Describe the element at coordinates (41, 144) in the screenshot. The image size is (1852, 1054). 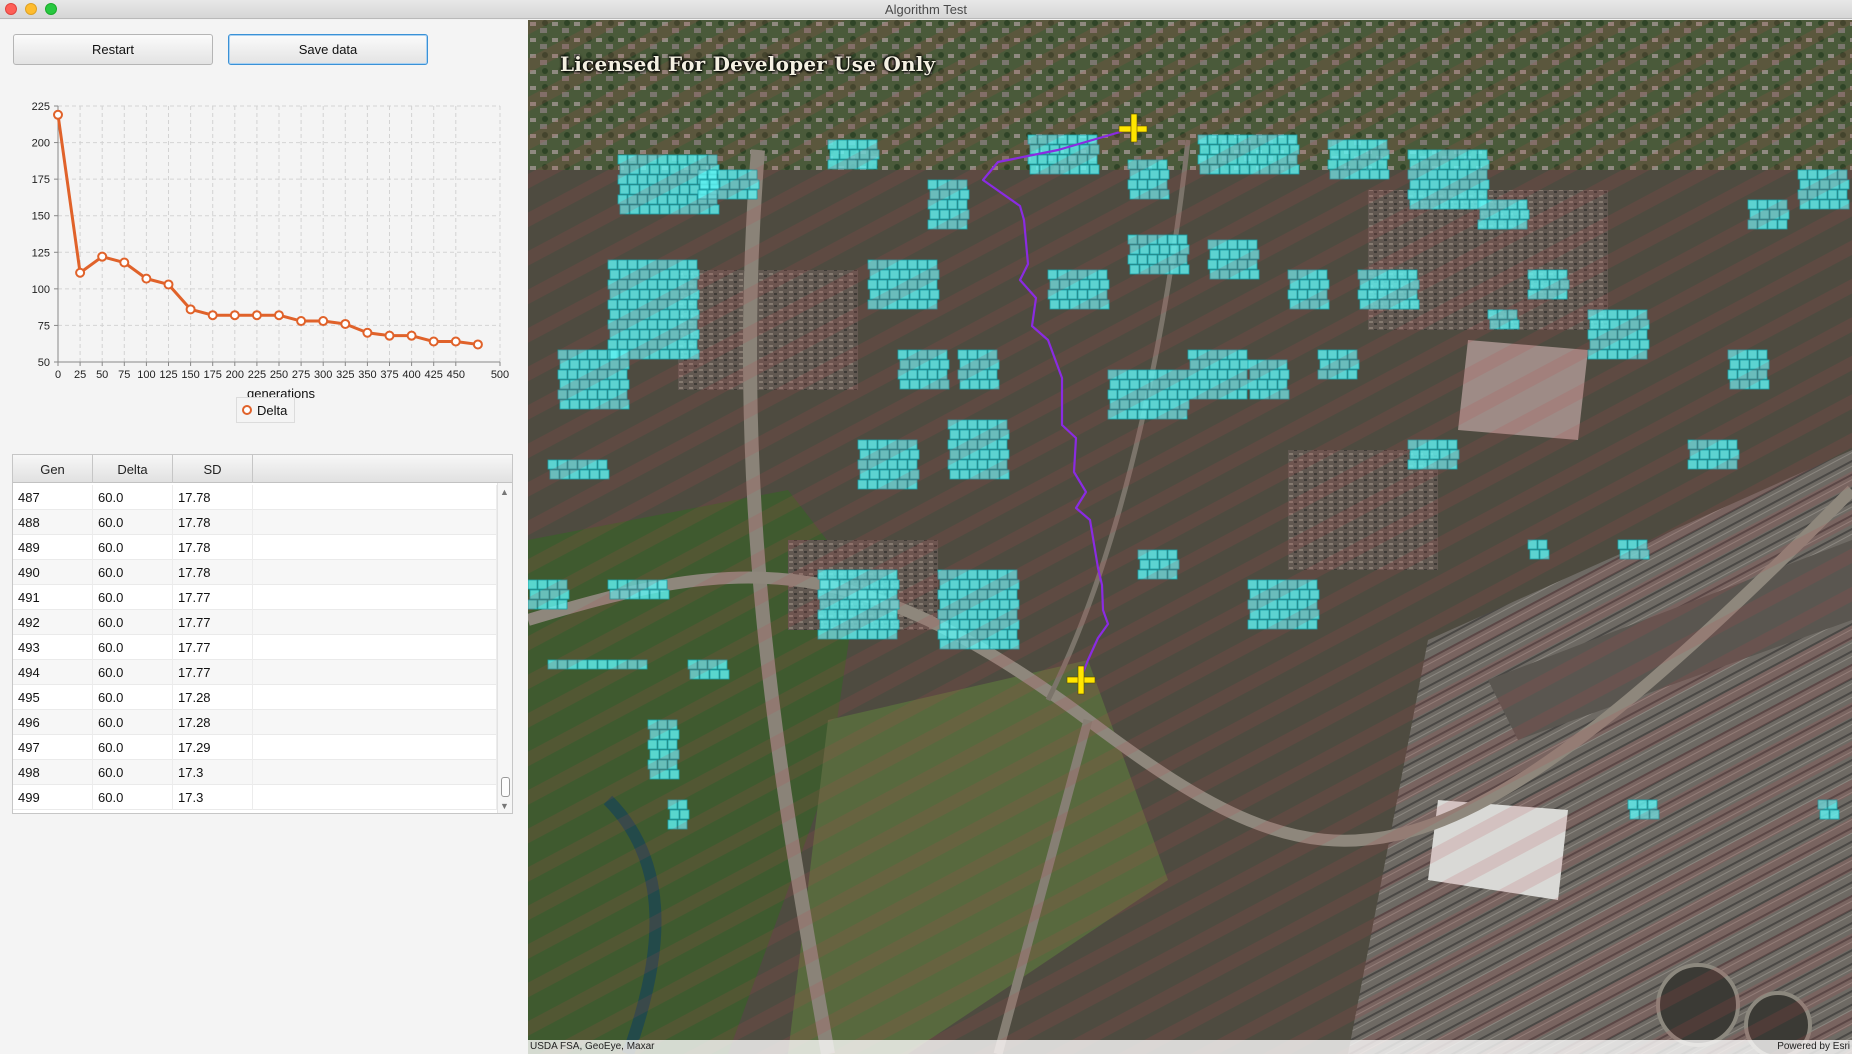
I see `y-tick-label: 200` at that location.